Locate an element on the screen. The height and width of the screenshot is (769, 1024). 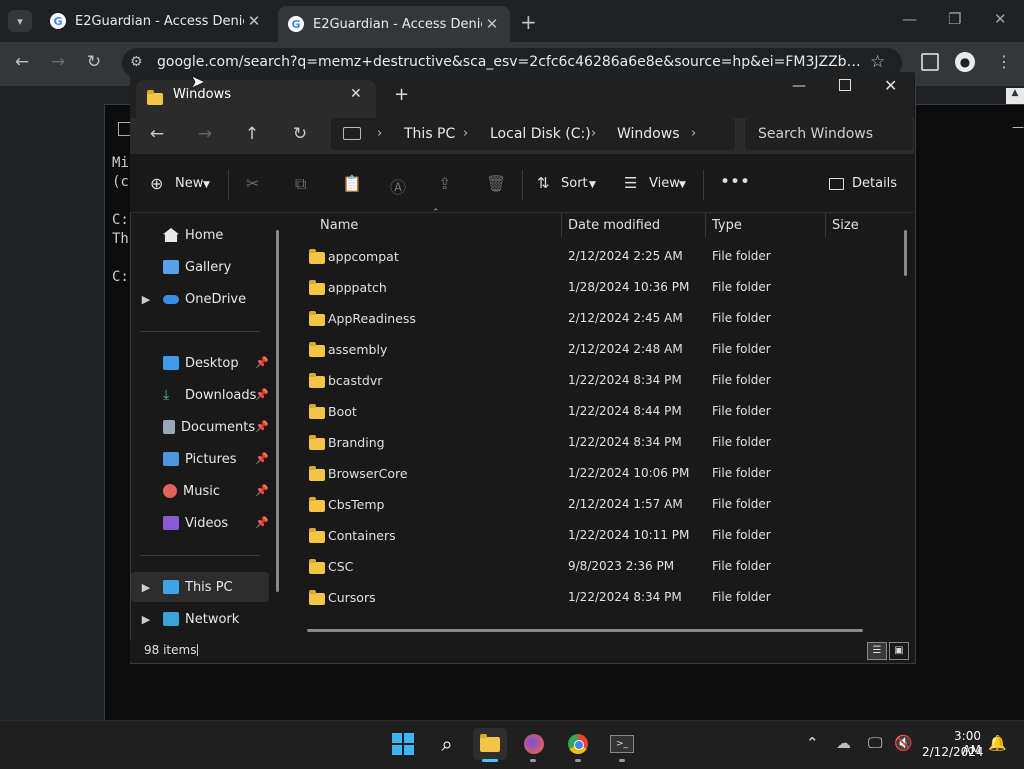
taskbar-file-explorer-icon is located at coordinates (490, 744).